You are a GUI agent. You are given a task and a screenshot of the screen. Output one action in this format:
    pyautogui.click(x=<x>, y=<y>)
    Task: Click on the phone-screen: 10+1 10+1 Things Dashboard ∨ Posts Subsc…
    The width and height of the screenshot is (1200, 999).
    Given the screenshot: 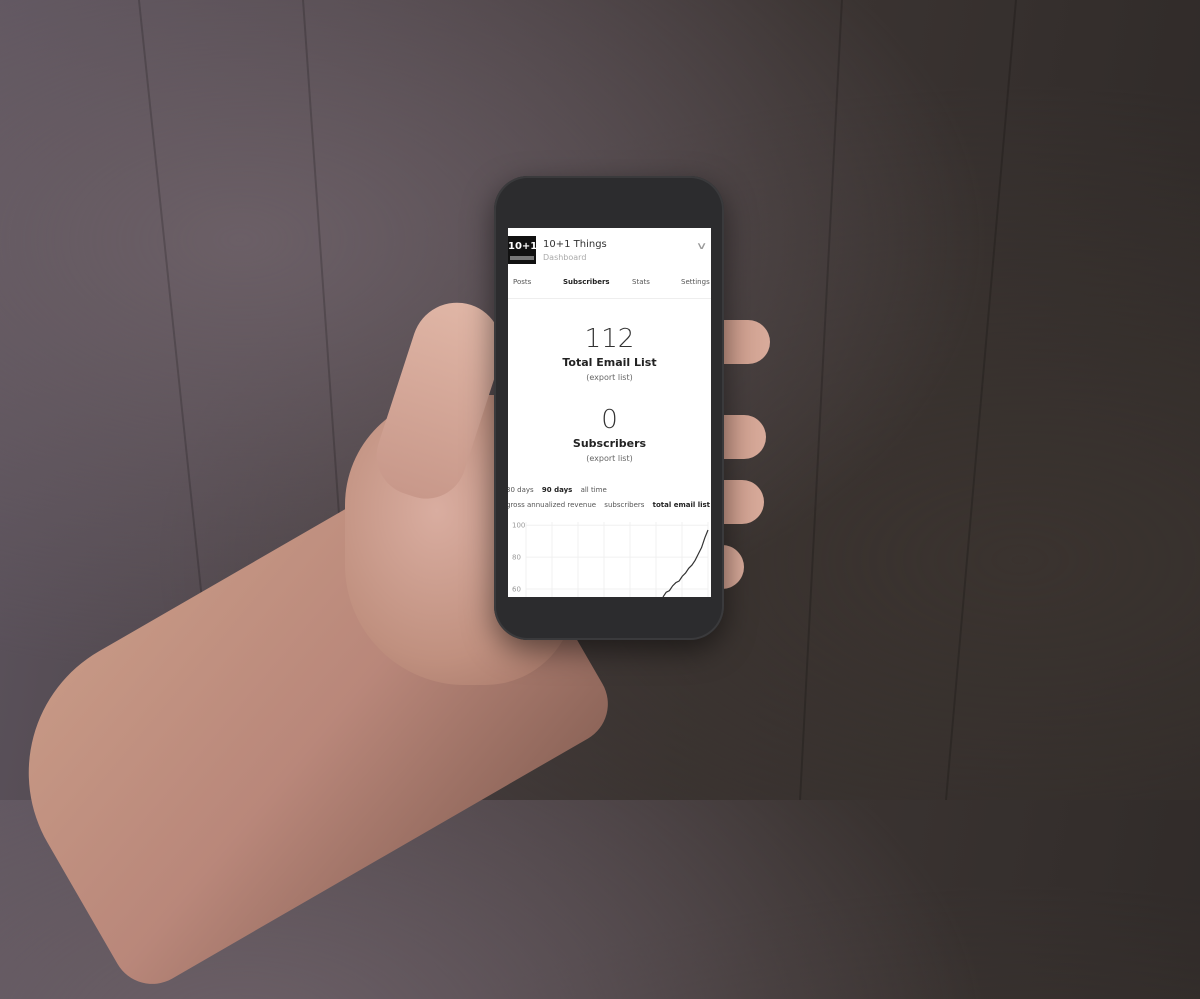 What is the action you would take?
    pyautogui.click(x=609, y=412)
    